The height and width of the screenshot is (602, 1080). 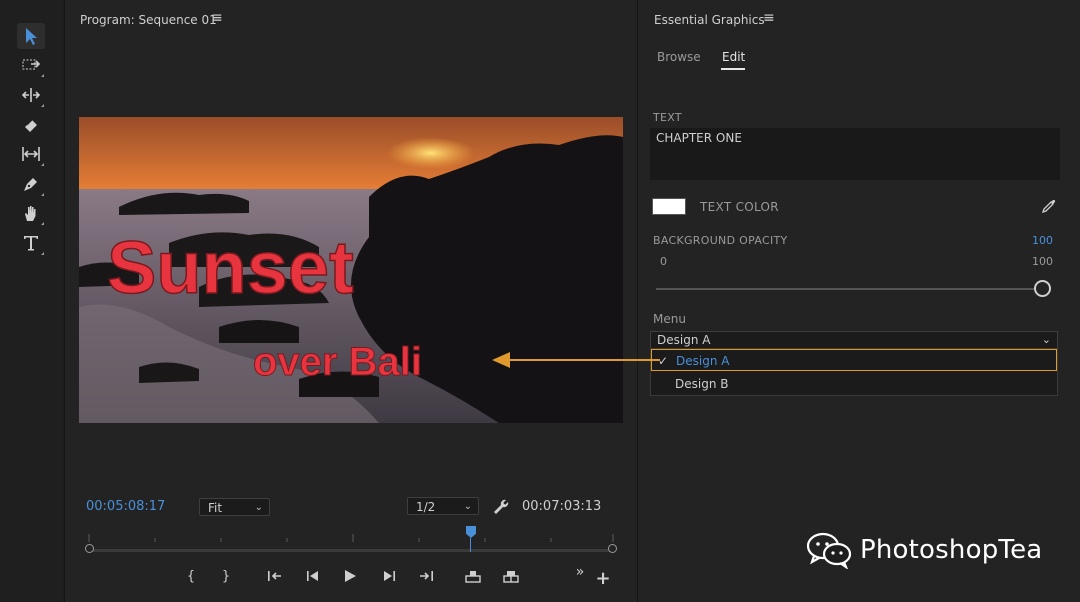 I want to click on ripple-edit-tool-icon, so click(x=31, y=95).